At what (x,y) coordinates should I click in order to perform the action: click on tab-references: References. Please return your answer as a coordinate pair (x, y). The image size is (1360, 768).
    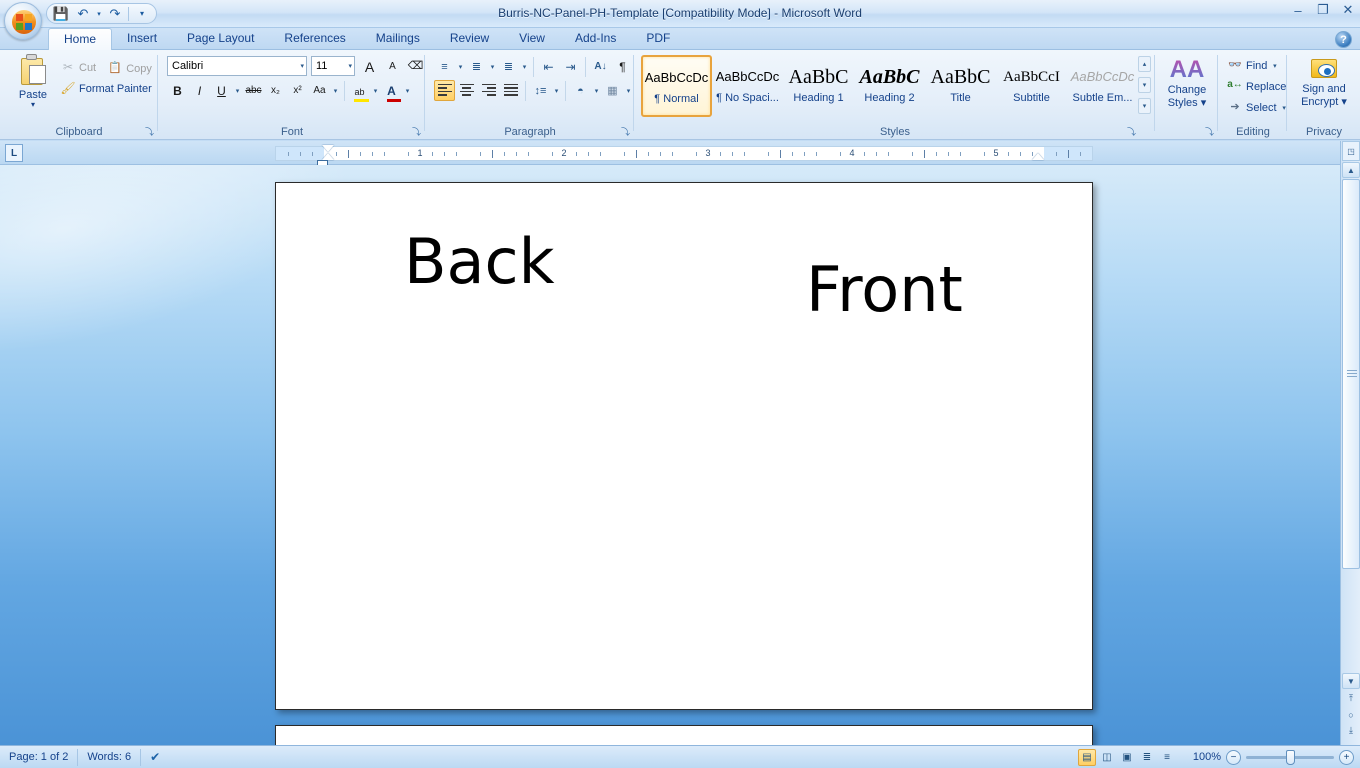
    Looking at the image, I should click on (314, 39).